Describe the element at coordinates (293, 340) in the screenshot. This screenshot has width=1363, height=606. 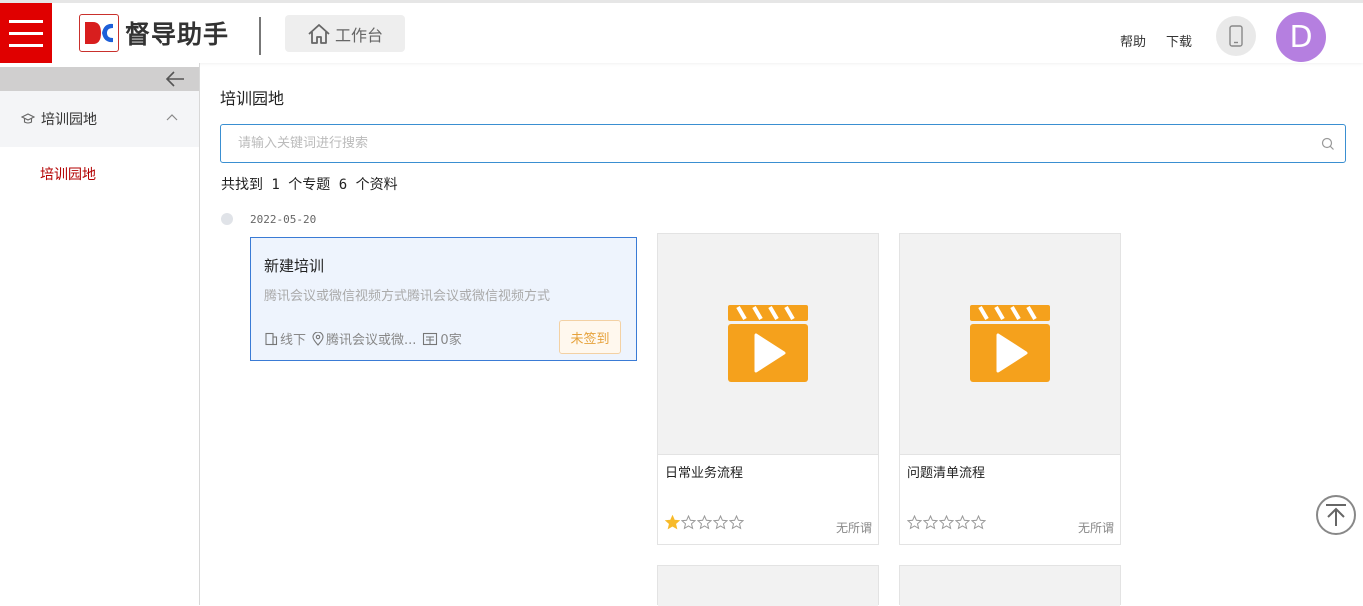
I see `training-mode-label: 线下` at that location.